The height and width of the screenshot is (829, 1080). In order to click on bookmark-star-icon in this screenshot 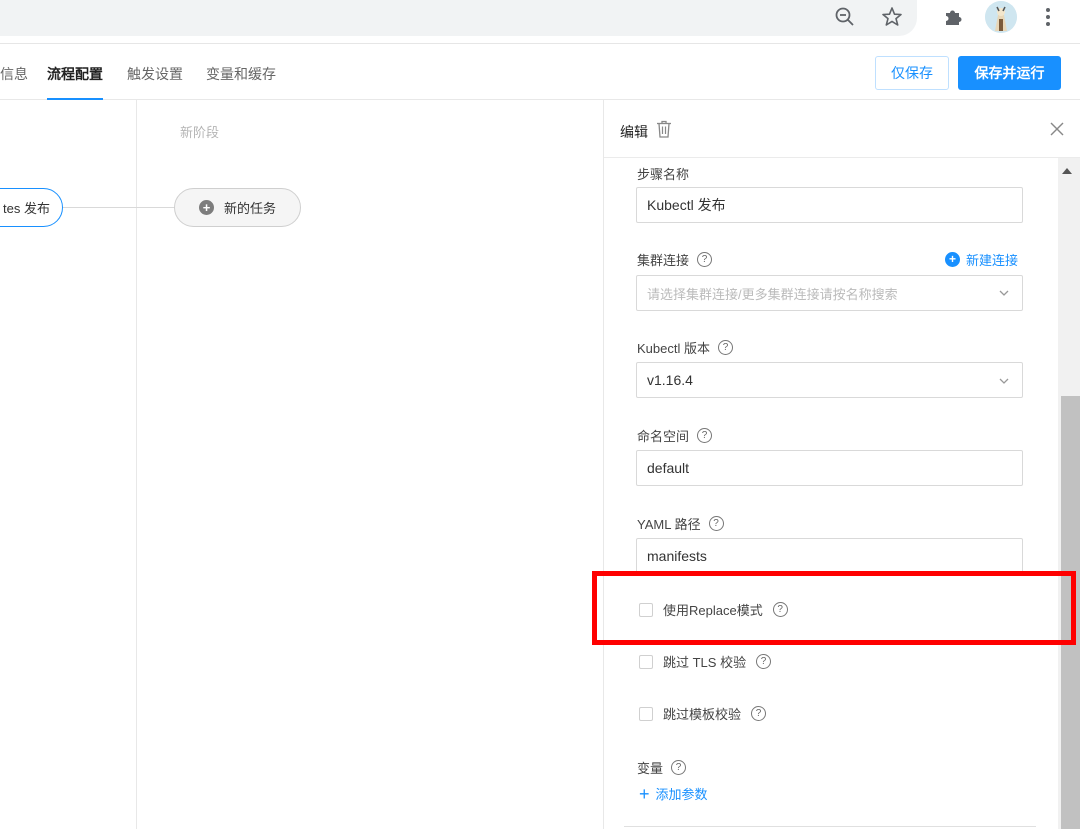, I will do `click(892, 17)`.